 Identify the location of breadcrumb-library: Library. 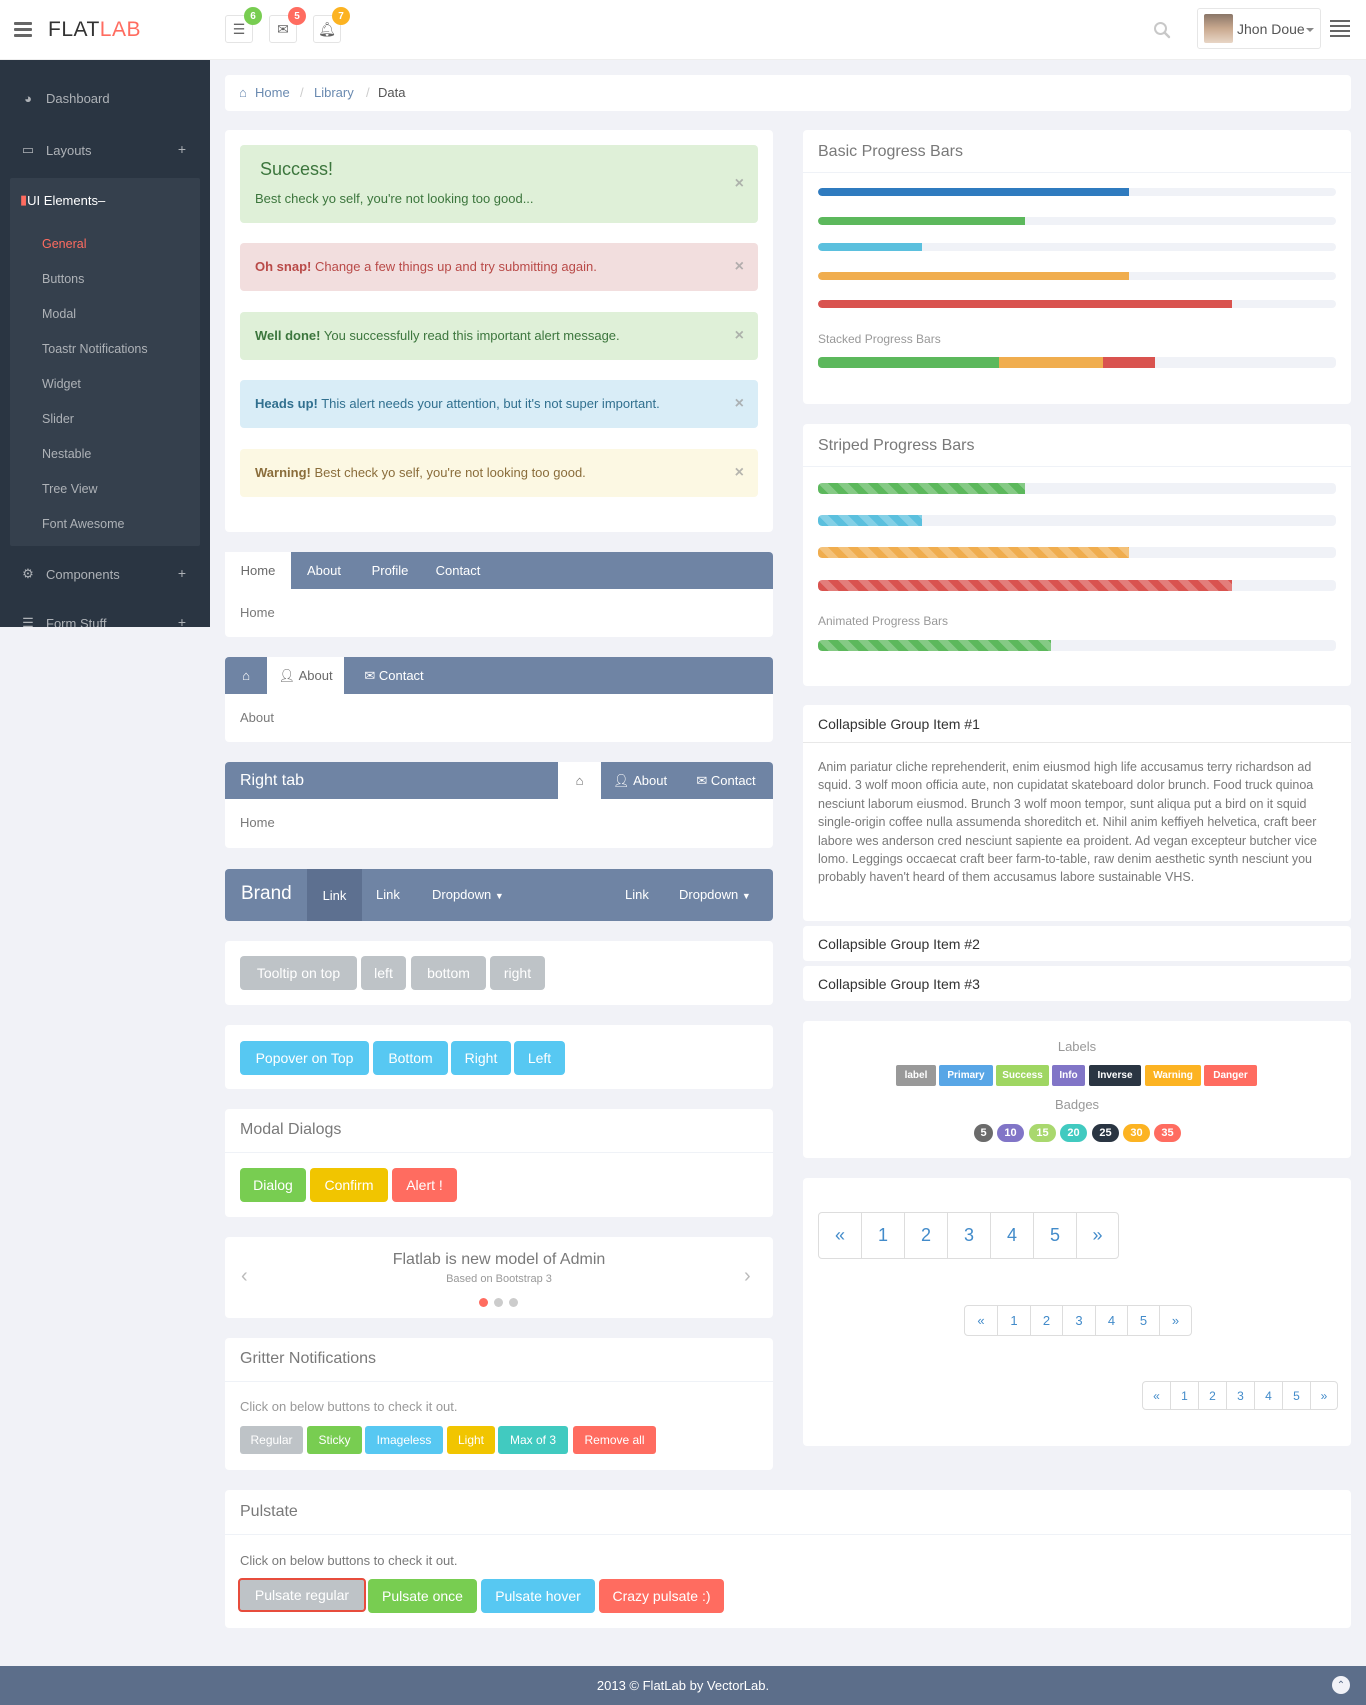
(334, 92).